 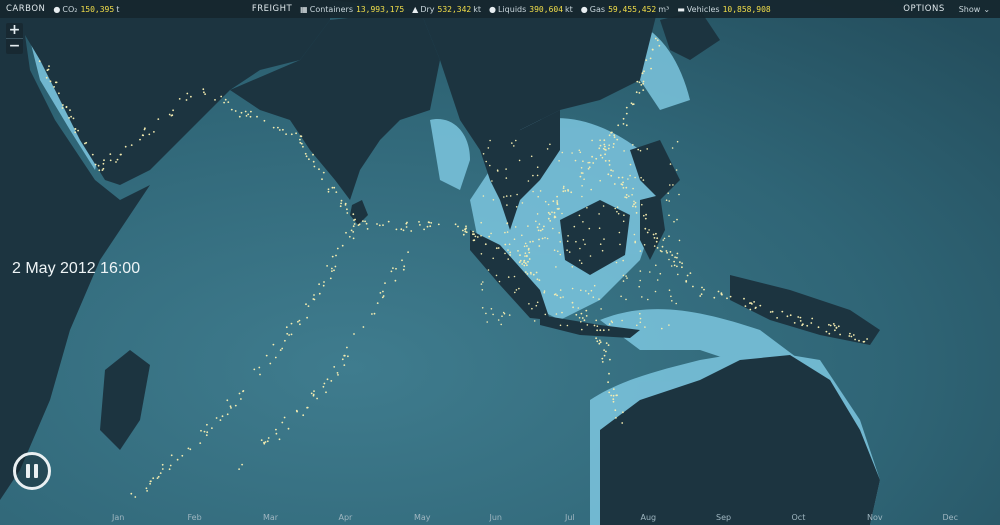 What do you see at coordinates (970, 9) in the screenshot?
I see `show-dropdown: Show` at bounding box center [970, 9].